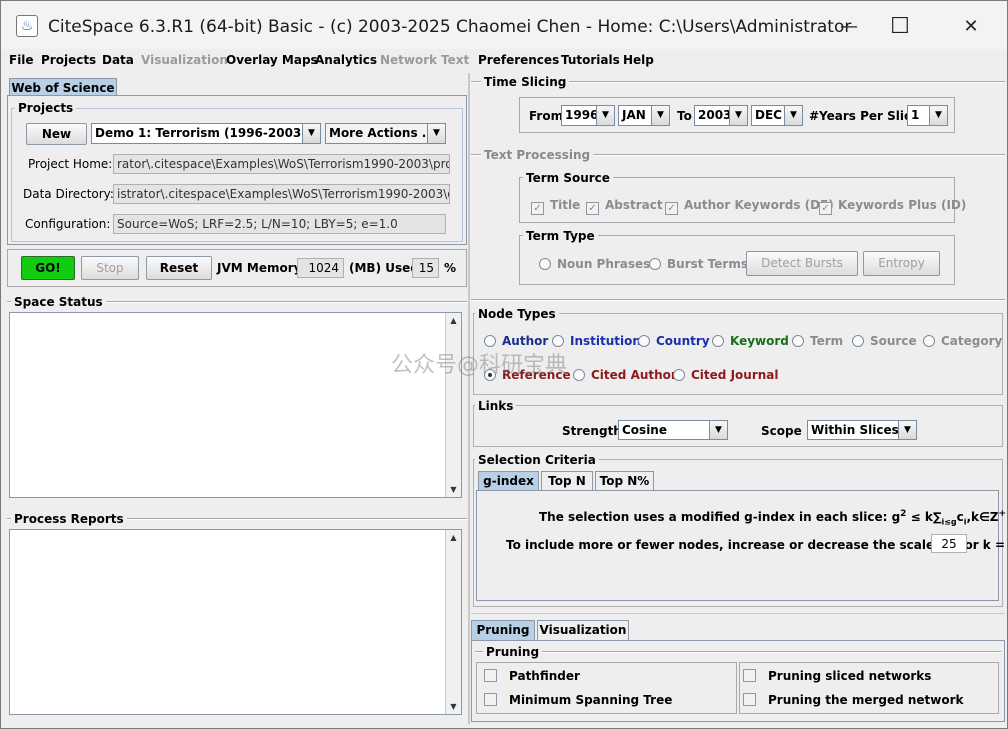  I want to click on author-keywords-checkbox: ✓ Author Keywords (DE), so click(749, 206).